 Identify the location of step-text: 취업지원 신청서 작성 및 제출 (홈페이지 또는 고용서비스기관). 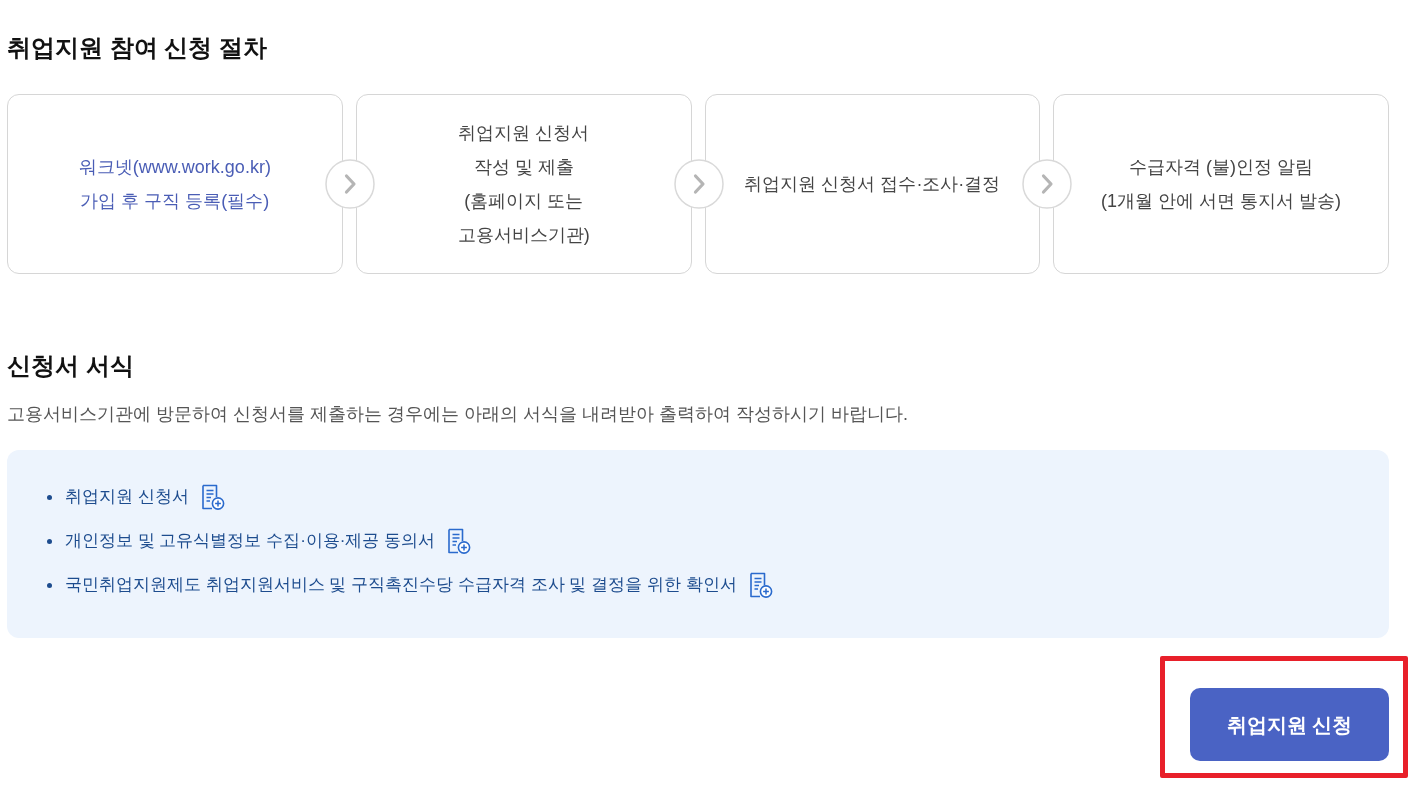
(523, 184).